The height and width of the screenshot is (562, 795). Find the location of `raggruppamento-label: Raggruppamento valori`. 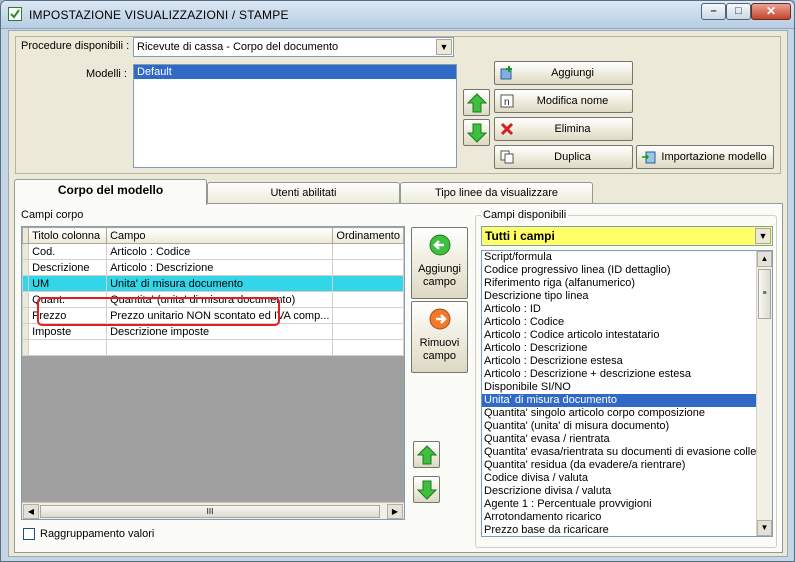

raggruppamento-label: Raggruppamento valori is located at coordinates (97, 534).